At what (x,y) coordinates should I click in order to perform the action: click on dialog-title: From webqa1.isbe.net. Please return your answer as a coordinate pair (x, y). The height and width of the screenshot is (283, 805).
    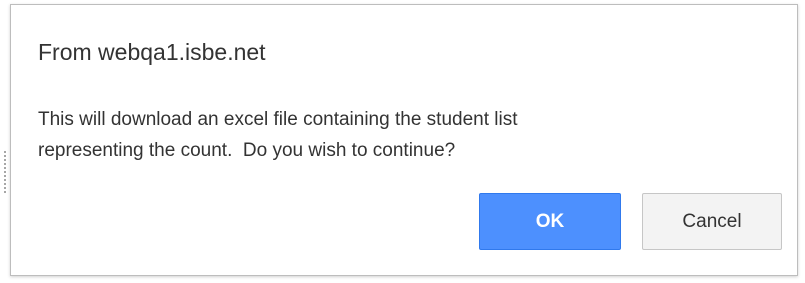
    Looking at the image, I should click on (152, 52).